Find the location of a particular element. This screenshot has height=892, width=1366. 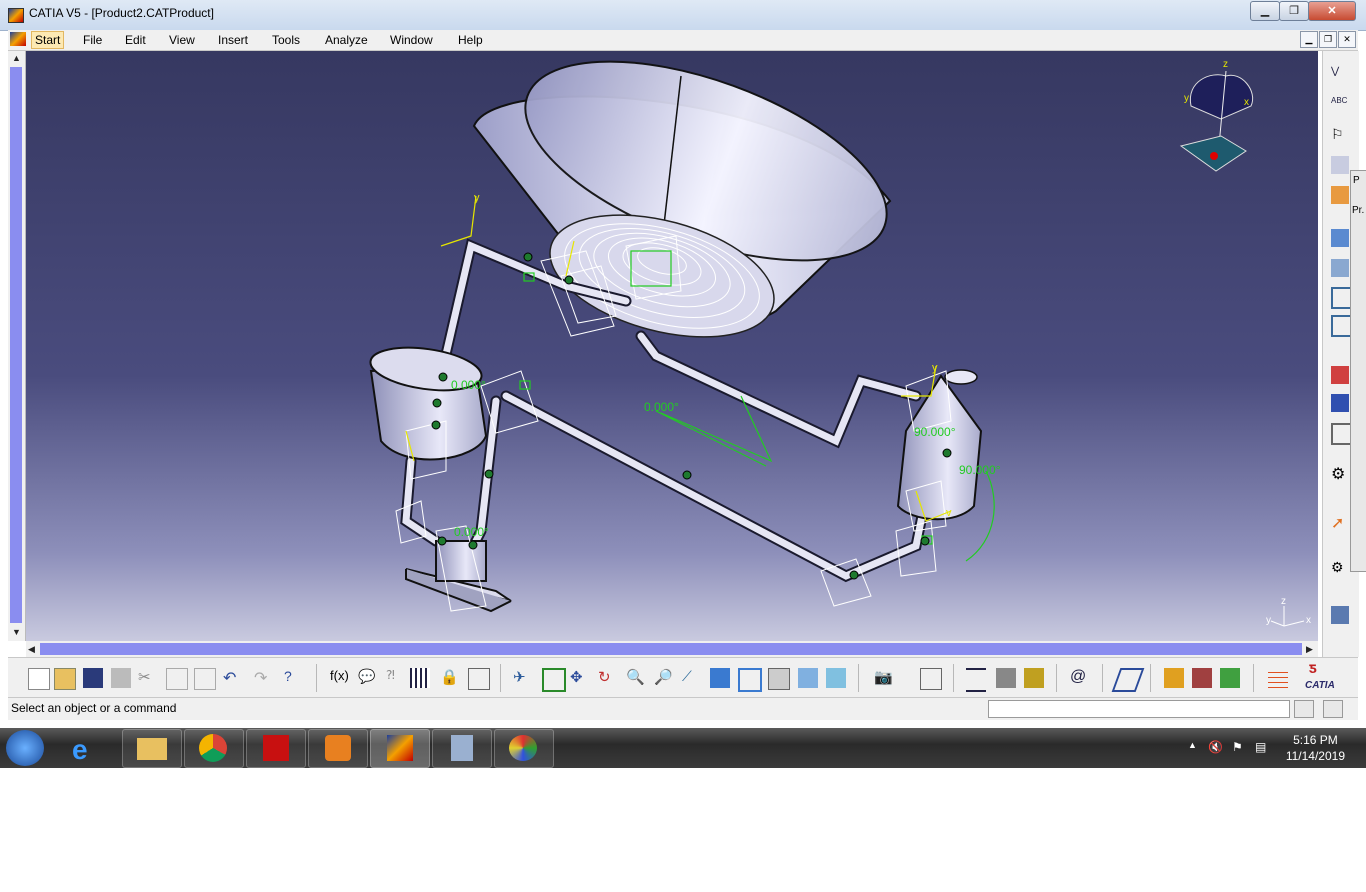

doc-icon is located at coordinates (18, 39).